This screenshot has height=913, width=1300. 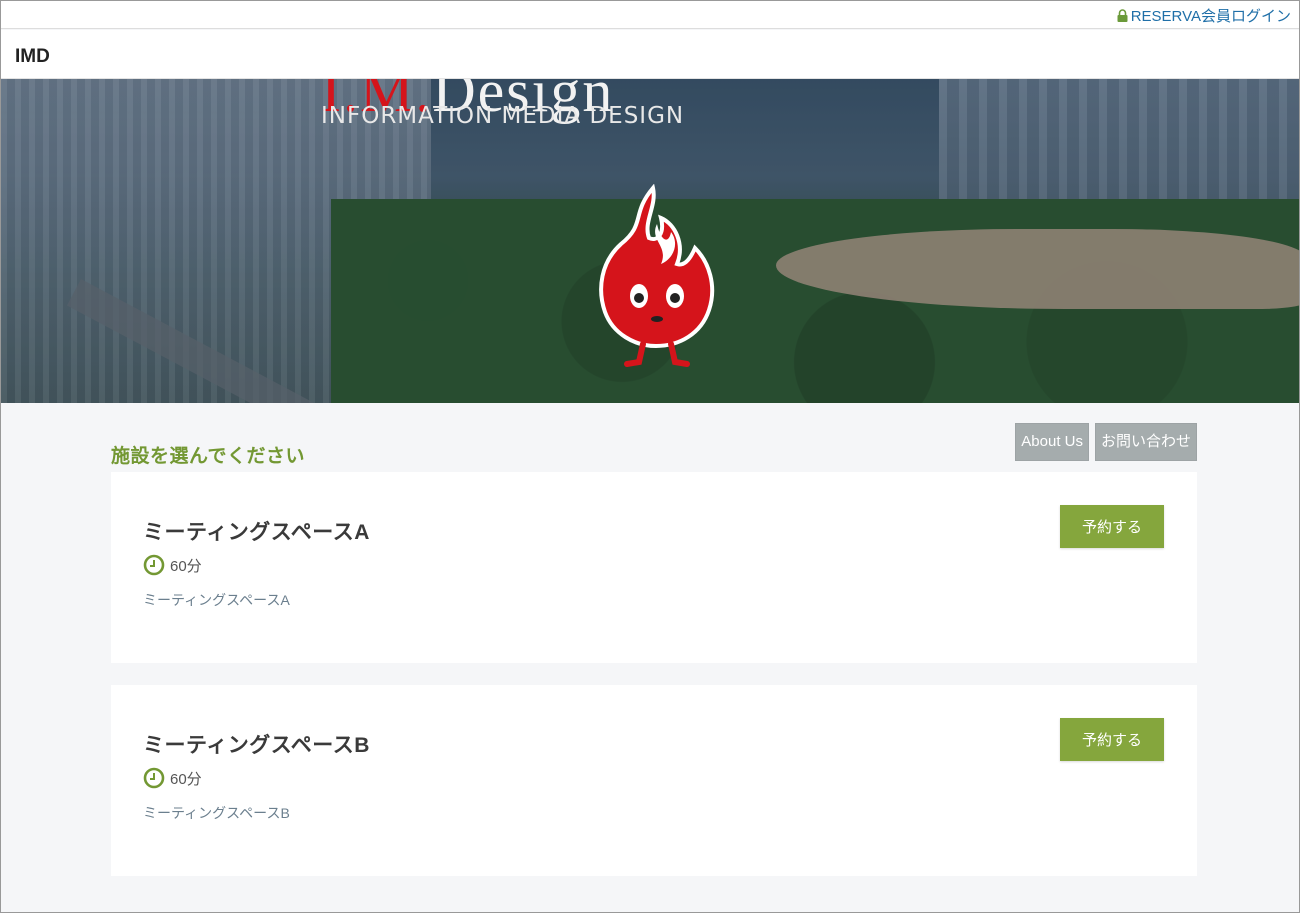 What do you see at coordinates (1122, 15) in the screenshot?
I see `lock-icon` at bounding box center [1122, 15].